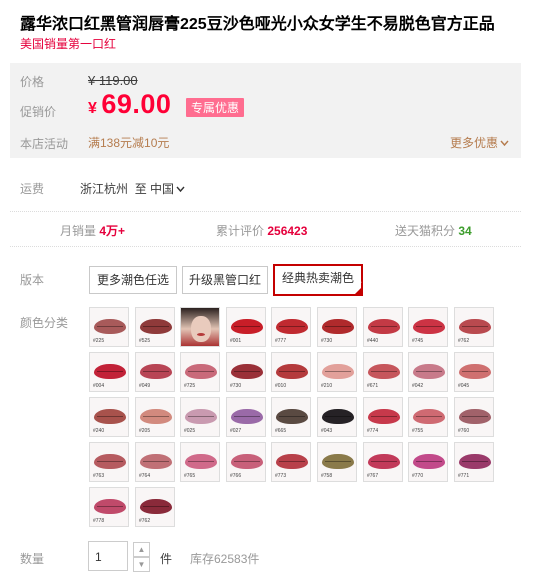  I want to click on swatch-code: #770, so click(418, 476).